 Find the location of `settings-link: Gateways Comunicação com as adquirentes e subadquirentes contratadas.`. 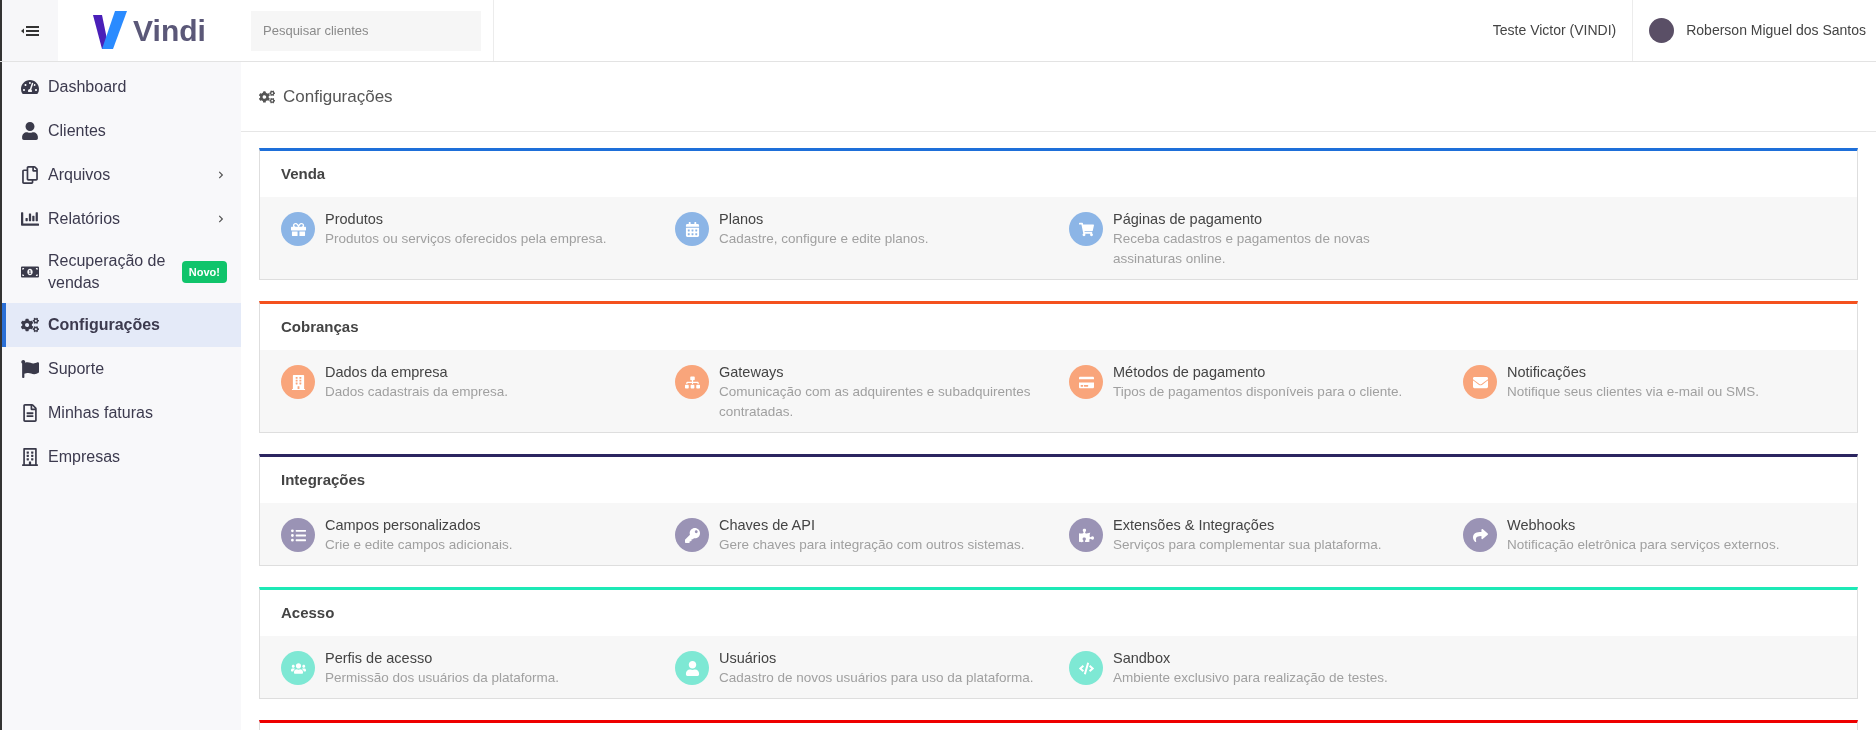

settings-link: Gateways Comunicação com as adquirentes e subadquirentes contratadas. is located at coordinates (872, 392).